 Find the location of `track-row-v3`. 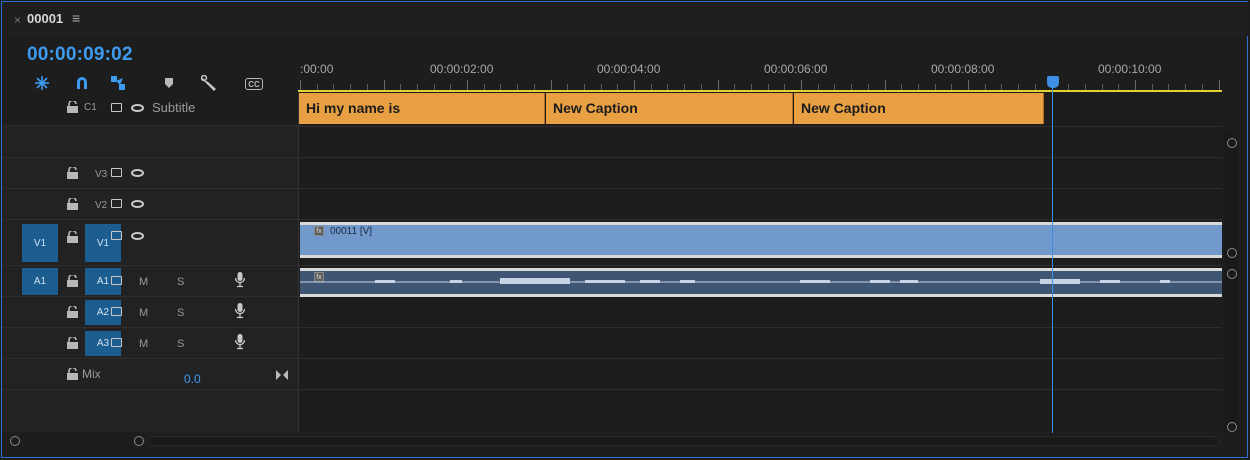

track-row-v3 is located at coordinates (612, 172).